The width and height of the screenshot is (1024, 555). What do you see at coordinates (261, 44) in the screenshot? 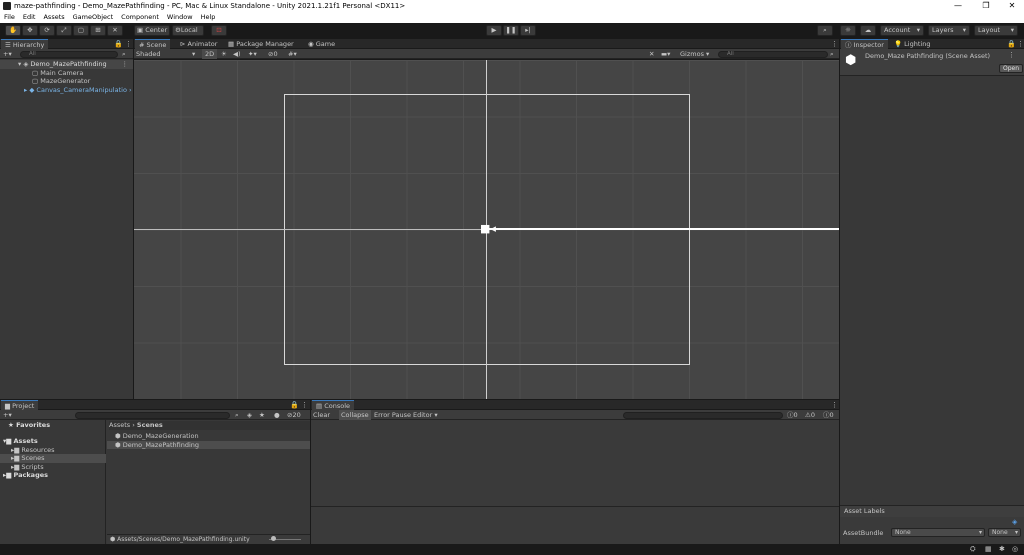
I see `tab-package-manager: ▦ Package Manager` at bounding box center [261, 44].